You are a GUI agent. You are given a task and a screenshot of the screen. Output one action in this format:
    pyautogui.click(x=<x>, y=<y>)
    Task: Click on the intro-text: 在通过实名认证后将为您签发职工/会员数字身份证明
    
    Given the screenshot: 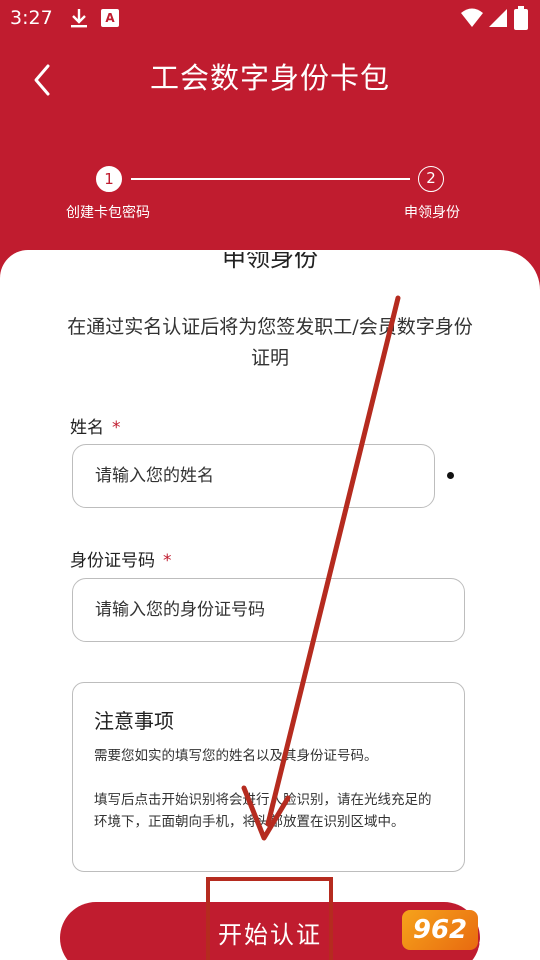 What is the action you would take?
    pyautogui.click(x=270, y=342)
    